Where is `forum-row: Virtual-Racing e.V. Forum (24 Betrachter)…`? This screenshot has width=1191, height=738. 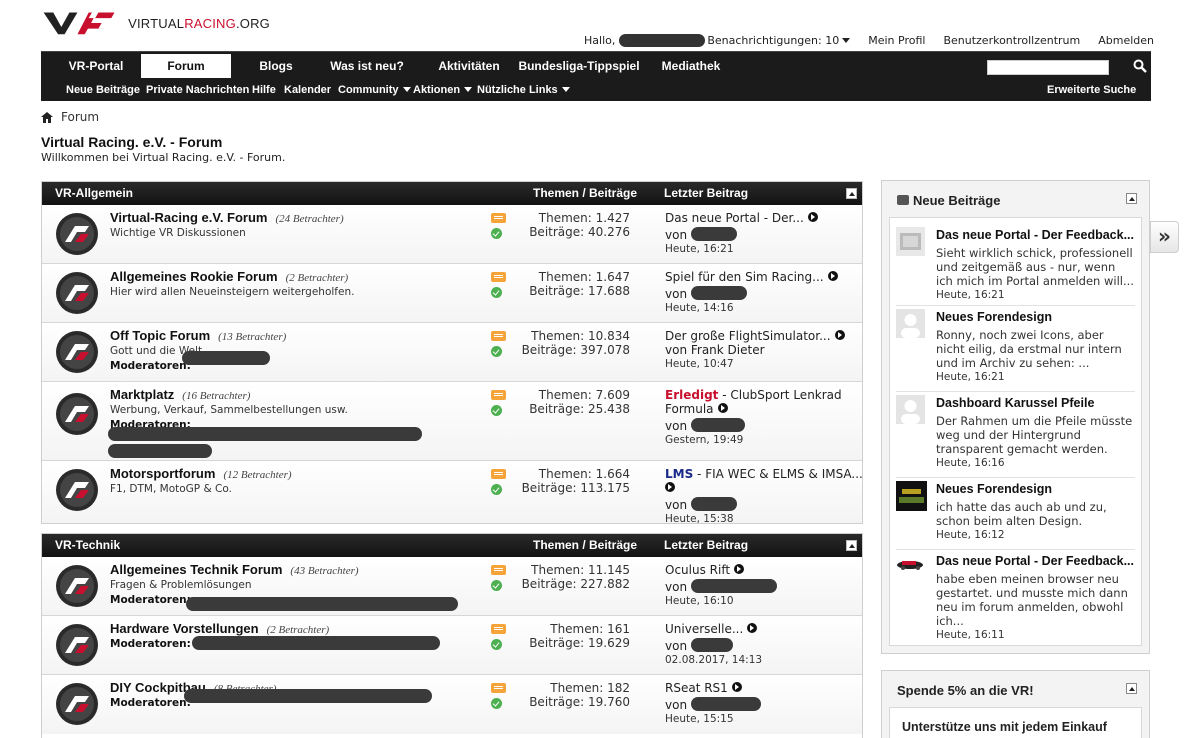 forum-row: Virtual-Racing e.V. Forum (24 Betrachter)… is located at coordinates (452, 234).